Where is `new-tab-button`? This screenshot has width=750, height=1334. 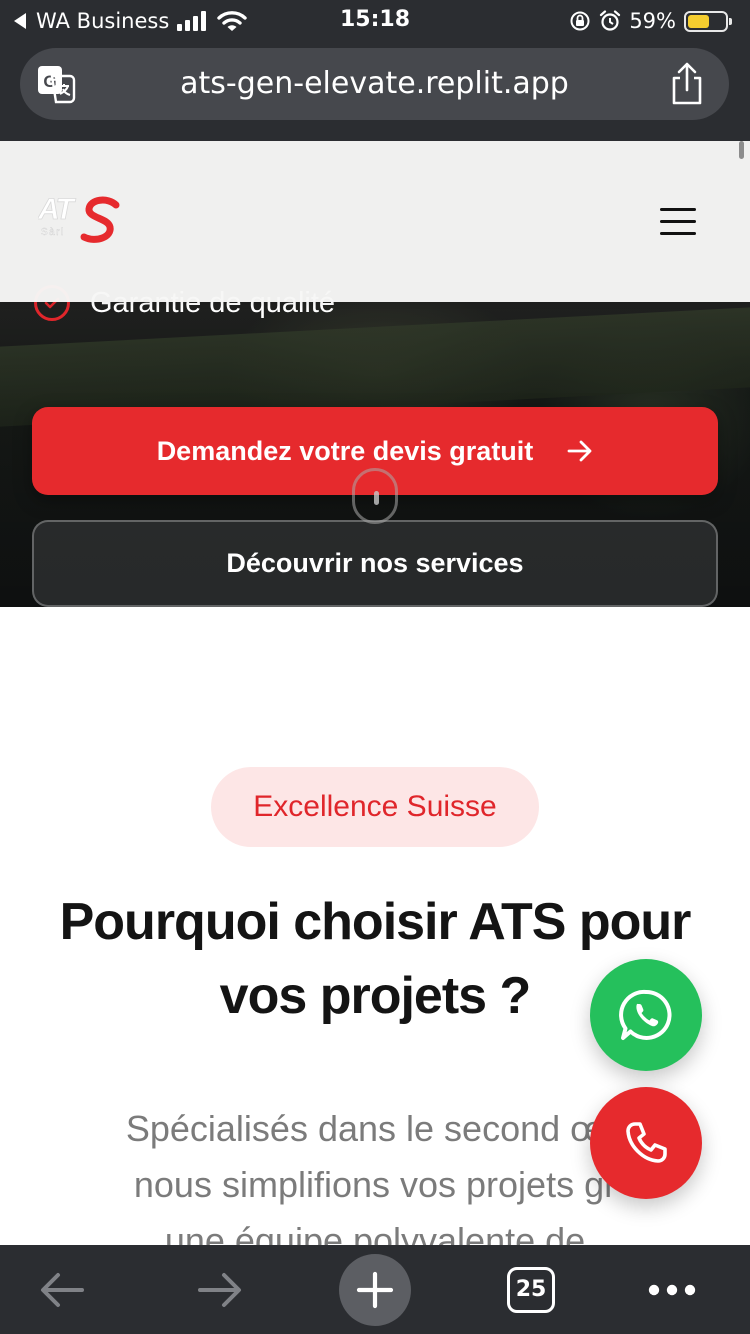
new-tab-button is located at coordinates (375, 1289).